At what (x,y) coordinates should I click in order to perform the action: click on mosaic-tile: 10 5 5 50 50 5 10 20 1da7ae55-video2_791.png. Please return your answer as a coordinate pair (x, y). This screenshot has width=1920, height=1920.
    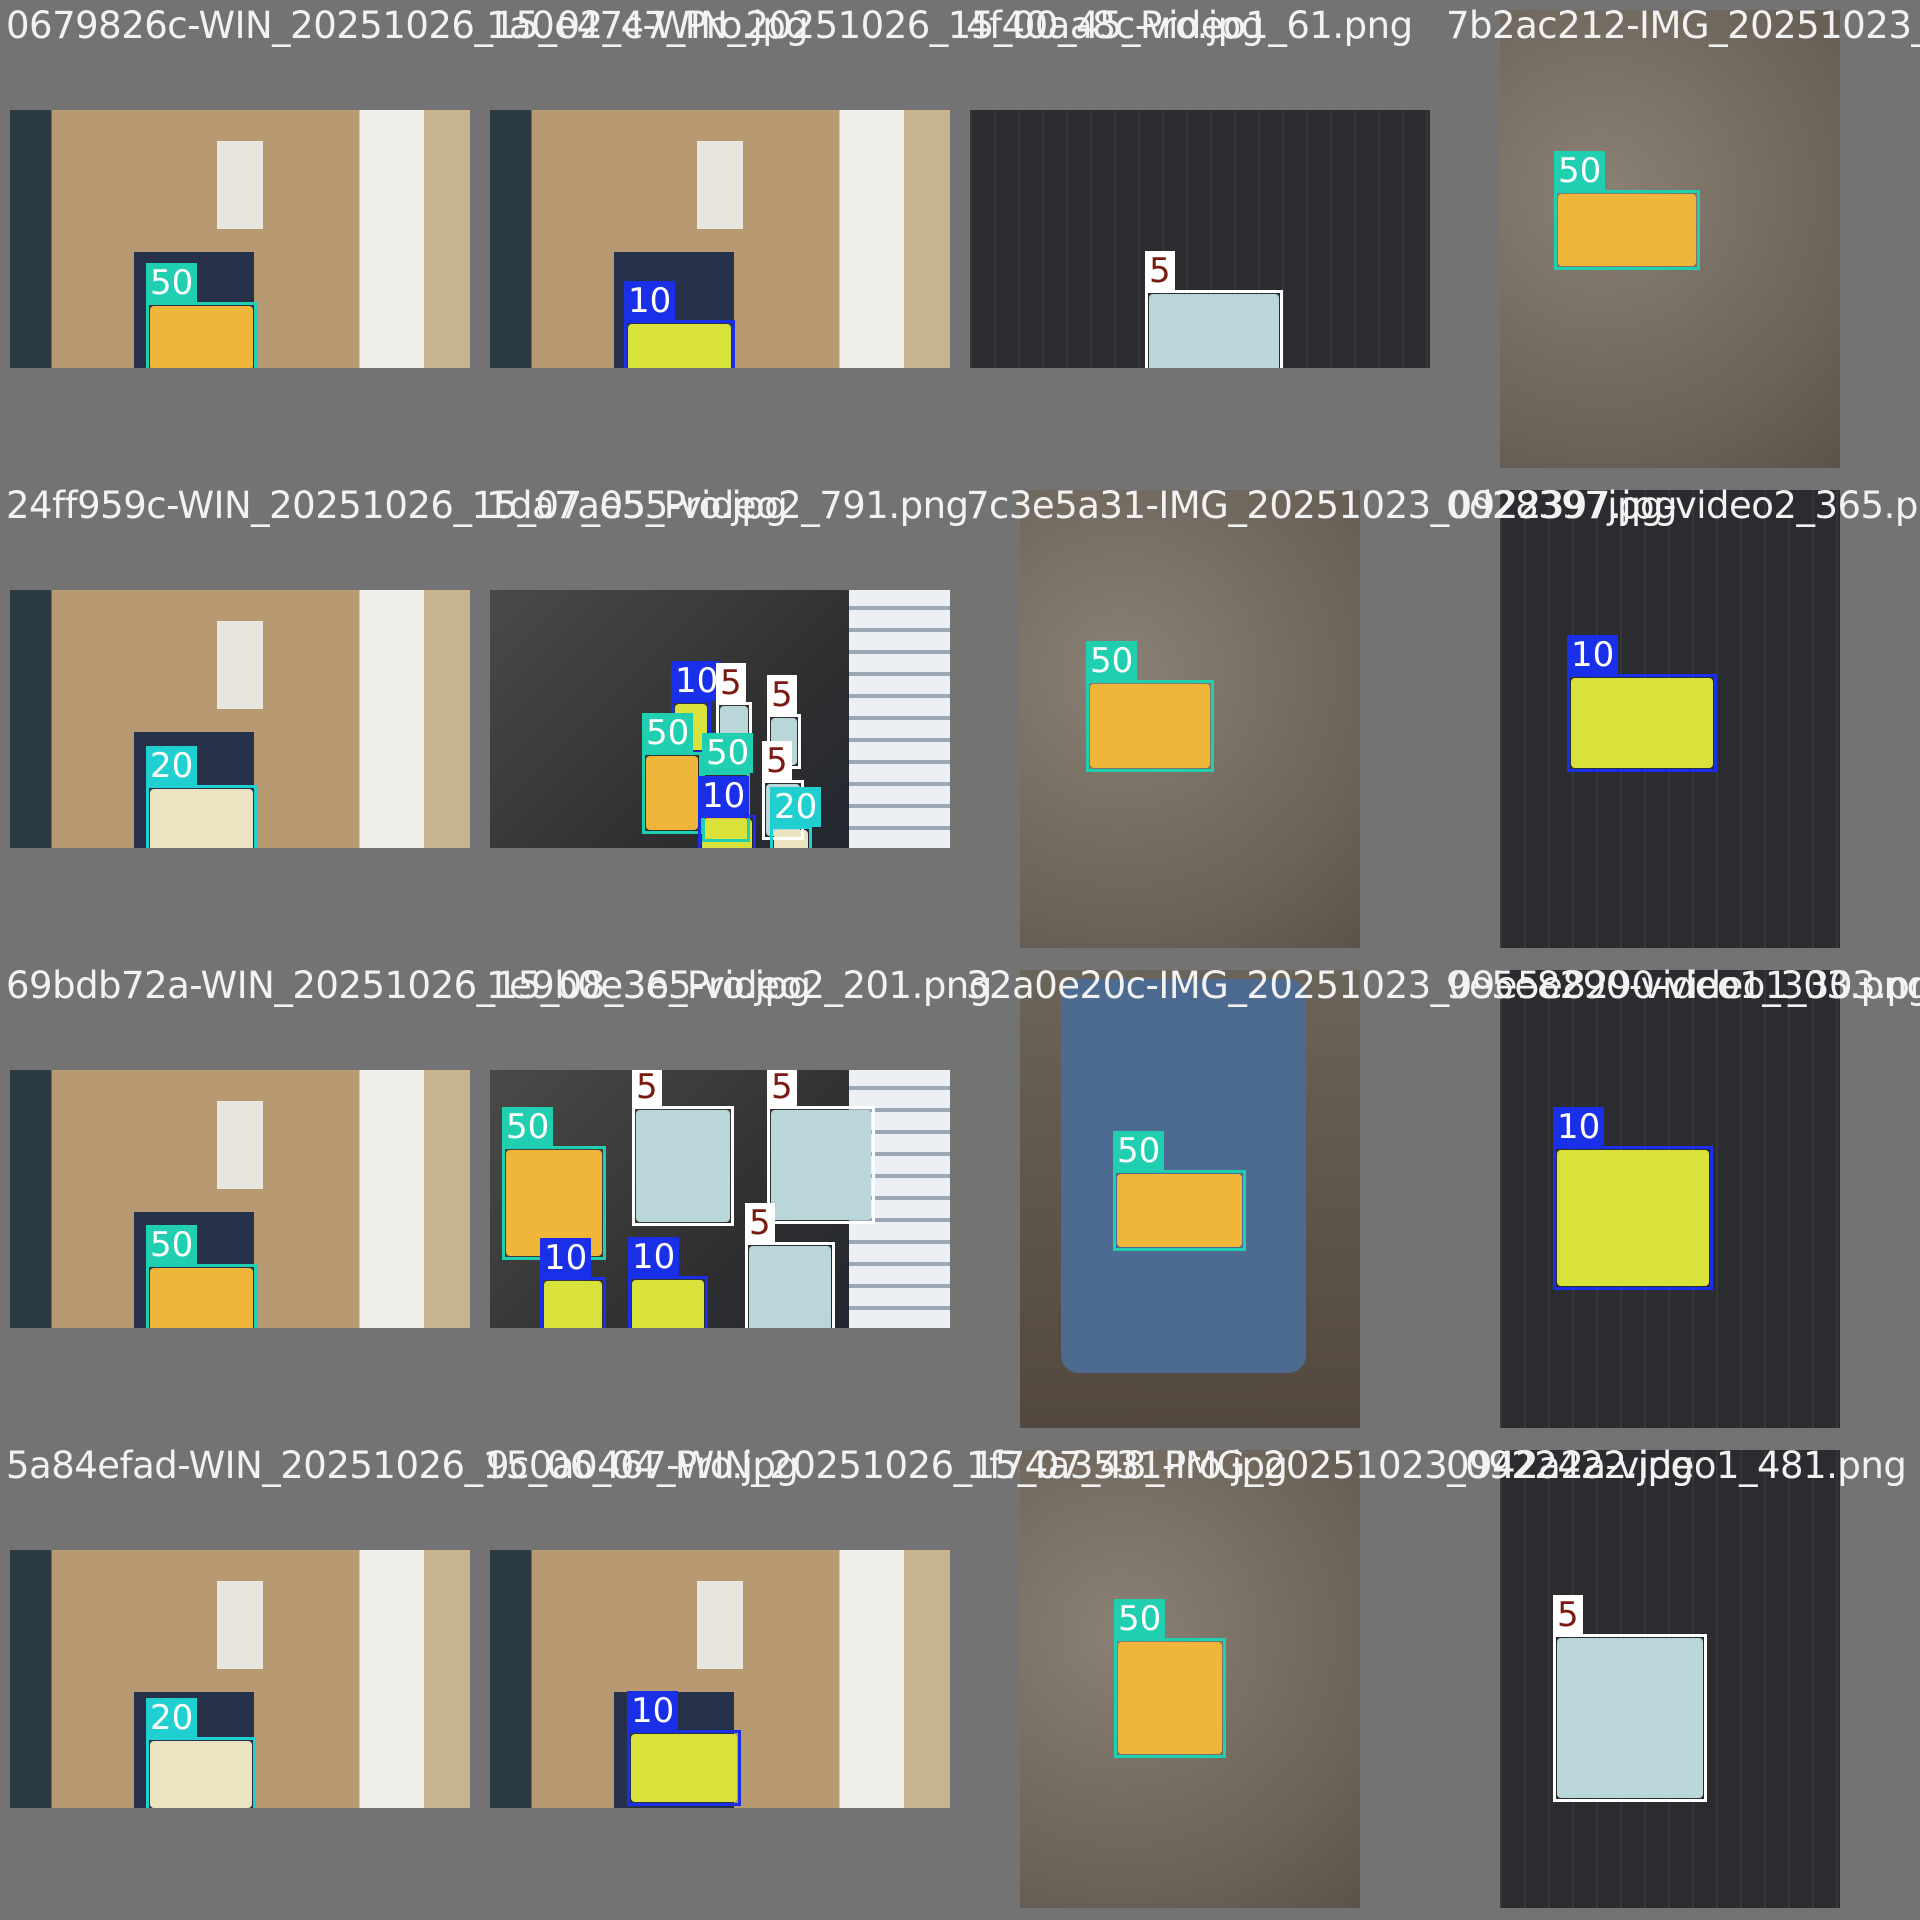
    Looking at the image, I should click on (724, 719).